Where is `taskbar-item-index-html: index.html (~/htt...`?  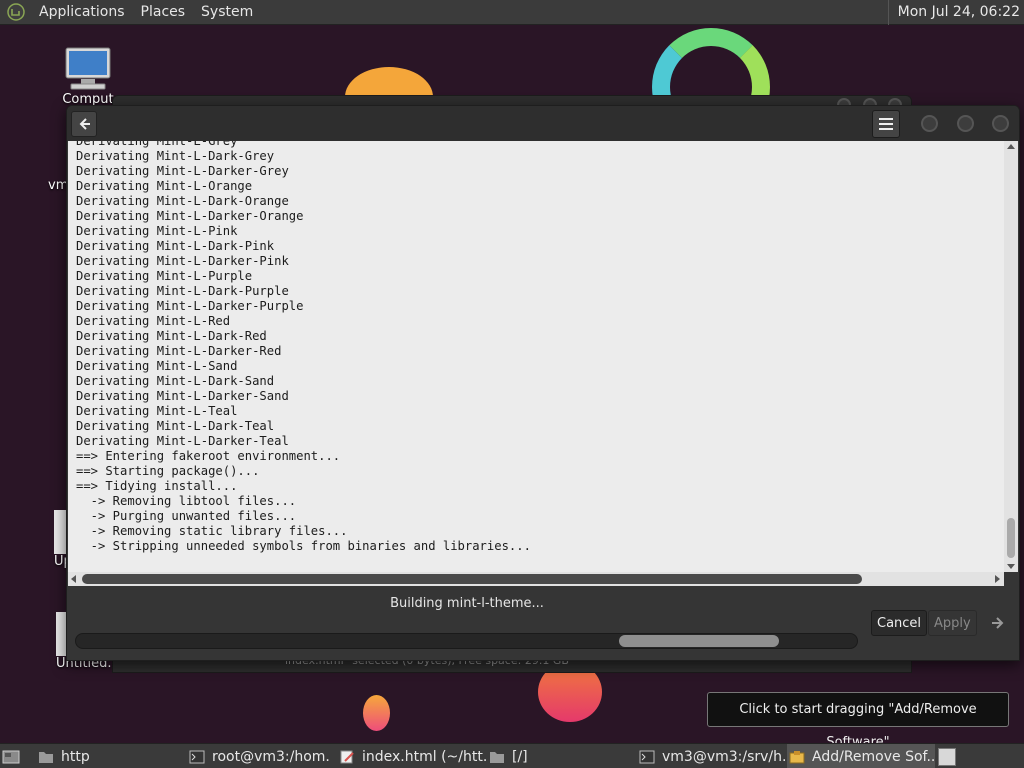
taskbar-item-index-html: index.html (~/htt... is located at coordinates (413, 756).